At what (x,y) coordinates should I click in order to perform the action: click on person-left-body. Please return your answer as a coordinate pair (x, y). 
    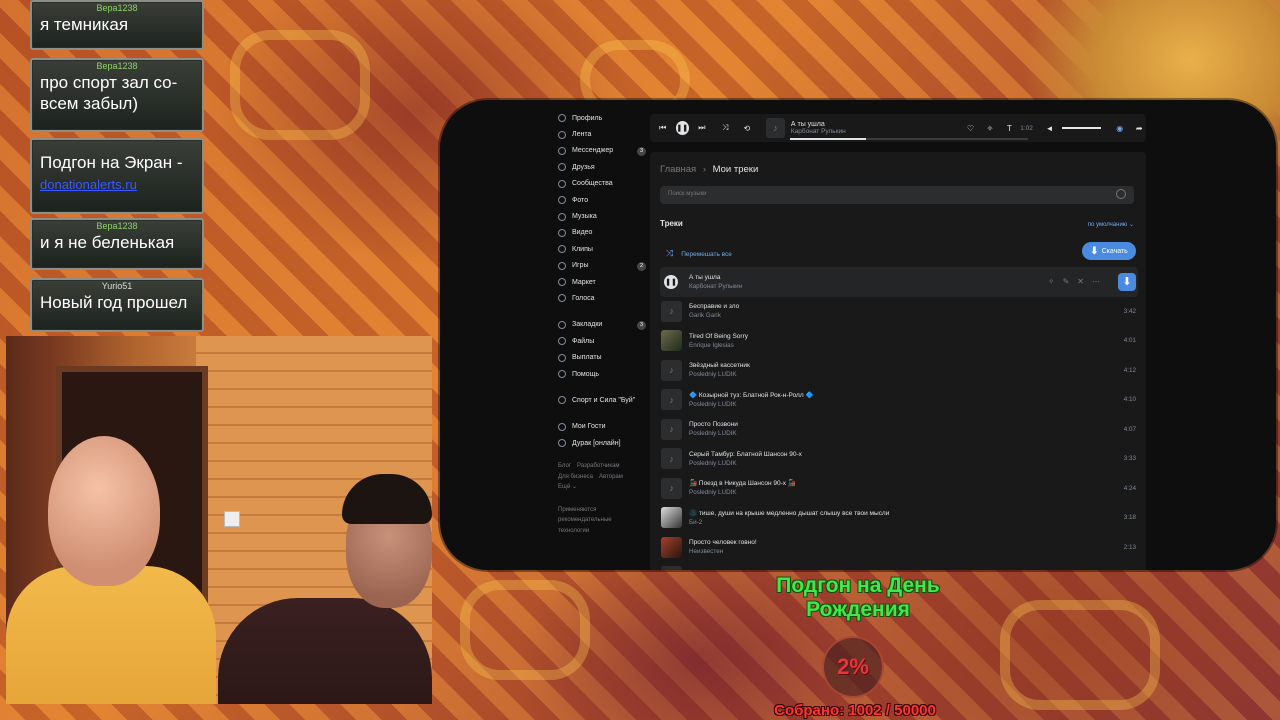
    Looking at the image, I should click on (111, 635).